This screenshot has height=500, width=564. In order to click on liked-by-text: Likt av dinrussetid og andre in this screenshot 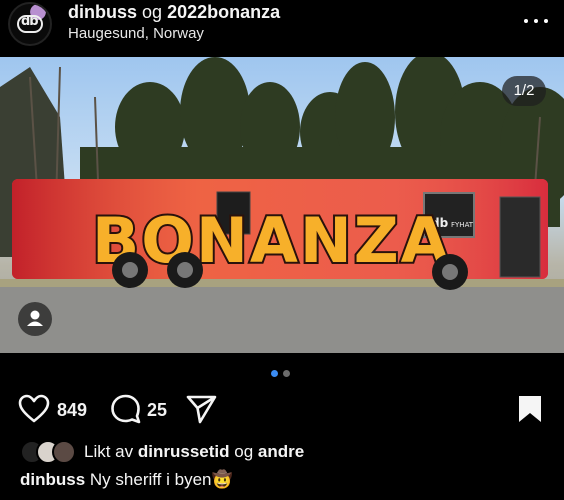, I will do `click(194, 452)`.